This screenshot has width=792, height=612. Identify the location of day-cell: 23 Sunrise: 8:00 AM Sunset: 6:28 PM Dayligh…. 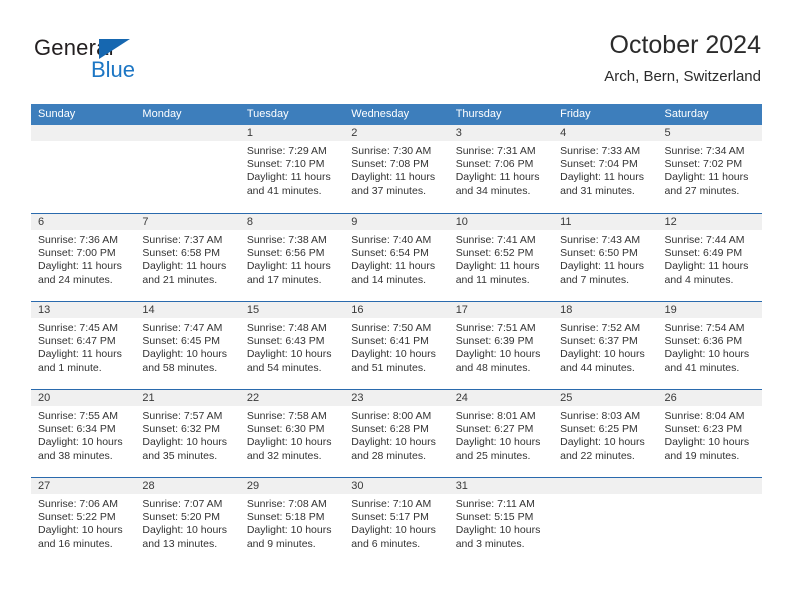
(396, 433).